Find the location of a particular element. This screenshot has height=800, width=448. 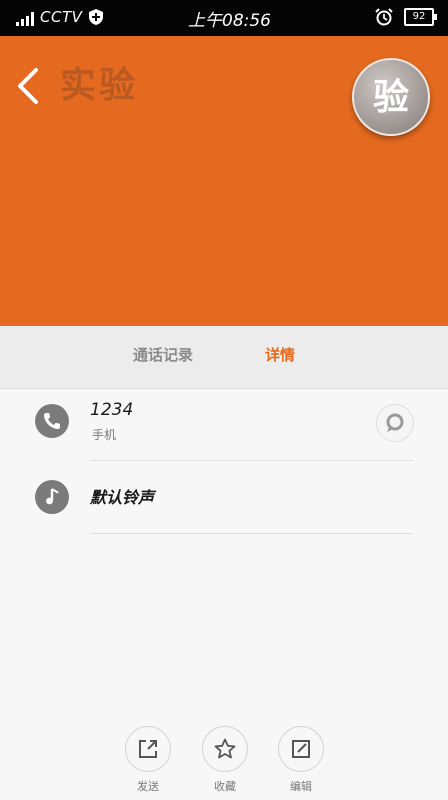

contact-name: 实验 is located at coordinates (99, 85).